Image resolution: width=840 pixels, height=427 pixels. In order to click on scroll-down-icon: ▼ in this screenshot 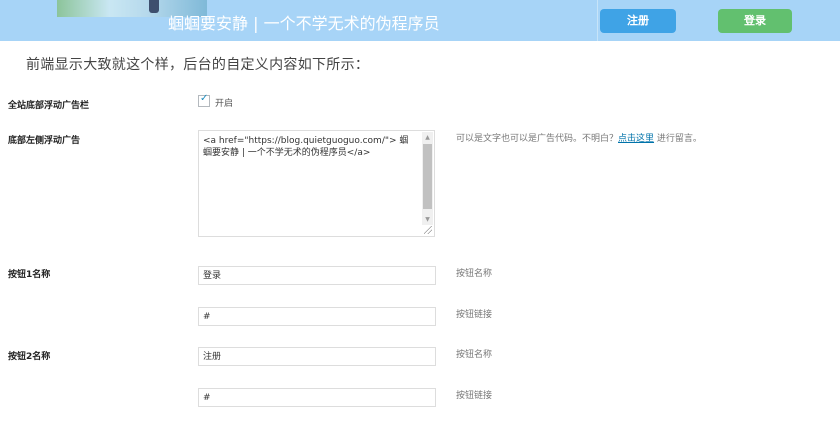, I will do `click(427, 219)`.